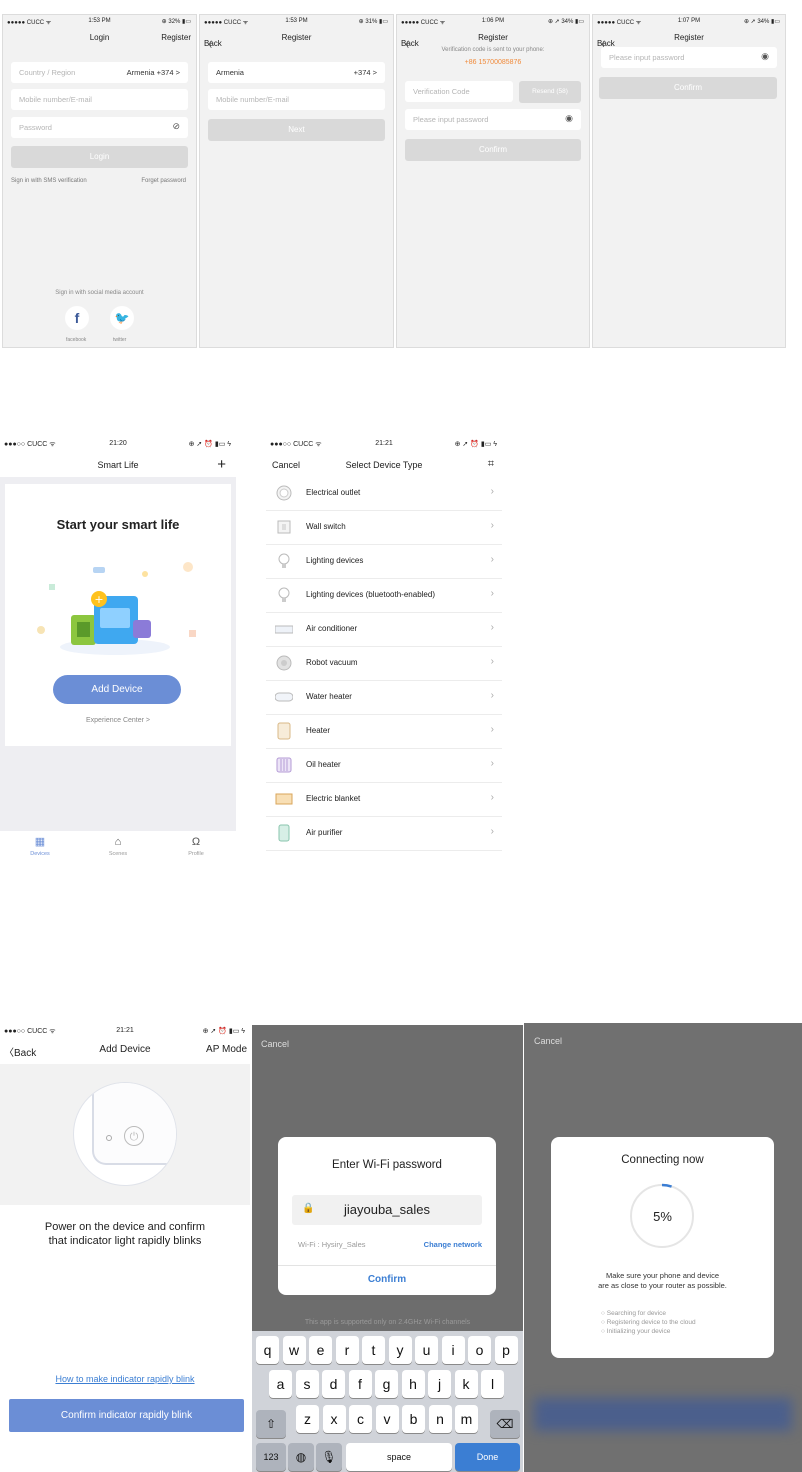 The image size is (802, 1472). What do you see at coordinates (387, 1165) in the screenshot?
I see `dialog-title: Enter Wi-Fi password` at bounding box center [387, 1165].